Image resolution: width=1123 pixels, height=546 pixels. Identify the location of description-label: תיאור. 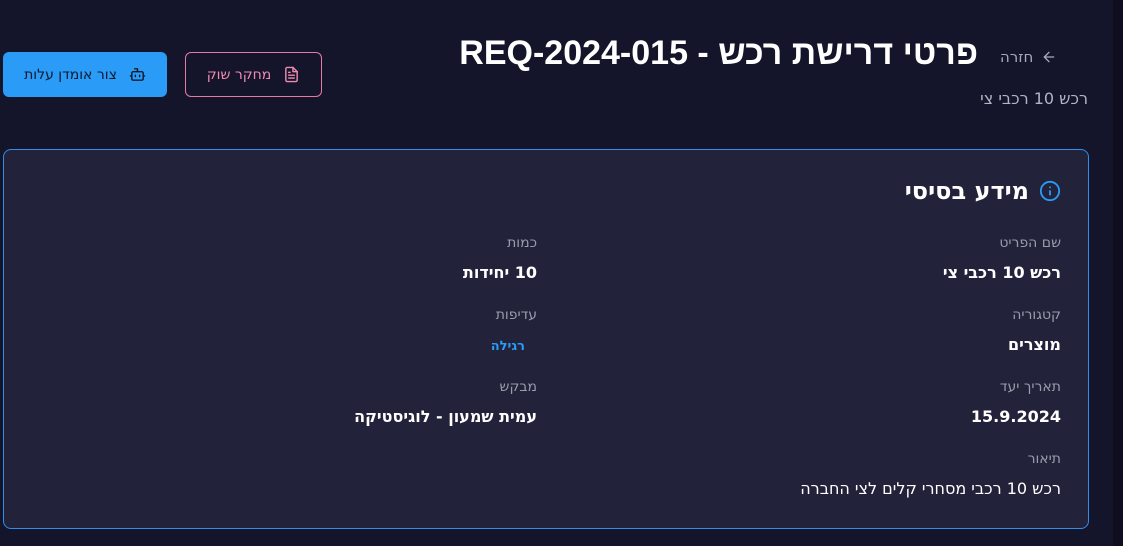
(1044, 459).